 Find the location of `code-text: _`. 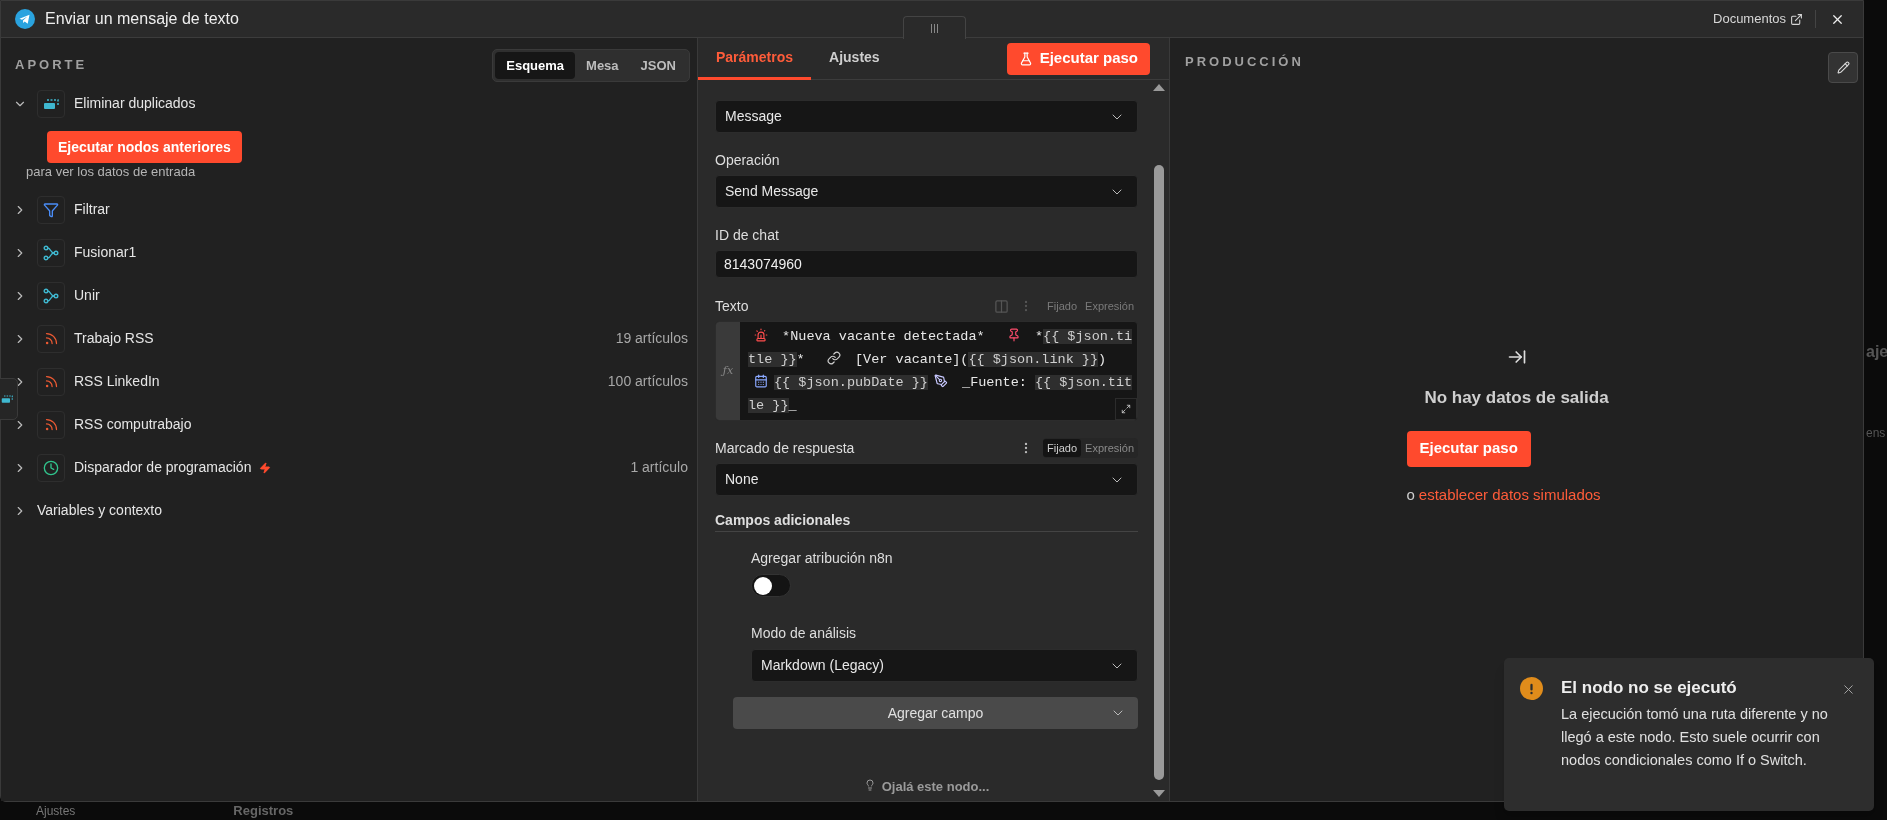

code-text: _ is located at coordinates (792, 405).